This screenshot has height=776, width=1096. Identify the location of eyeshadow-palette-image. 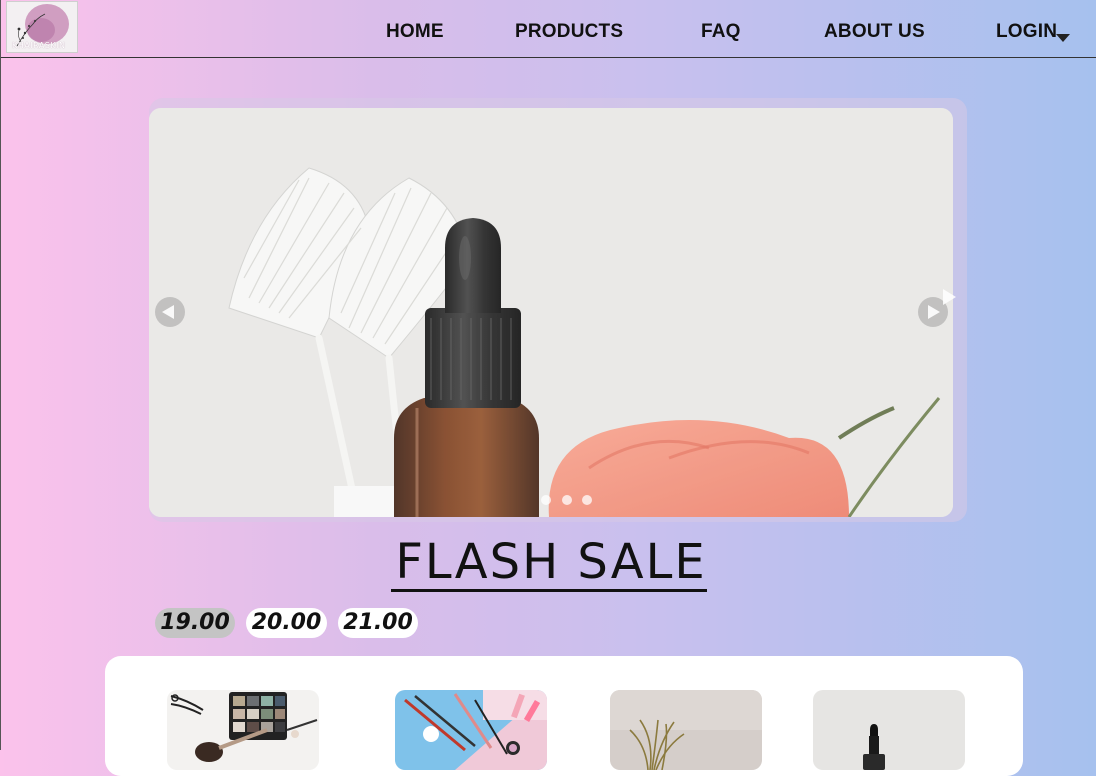
(243, 730).